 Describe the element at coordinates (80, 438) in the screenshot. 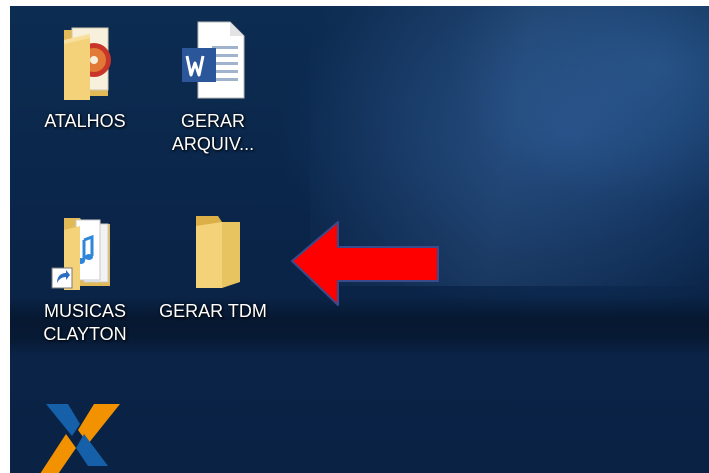

I see `caixa-logo-icon` at that location.